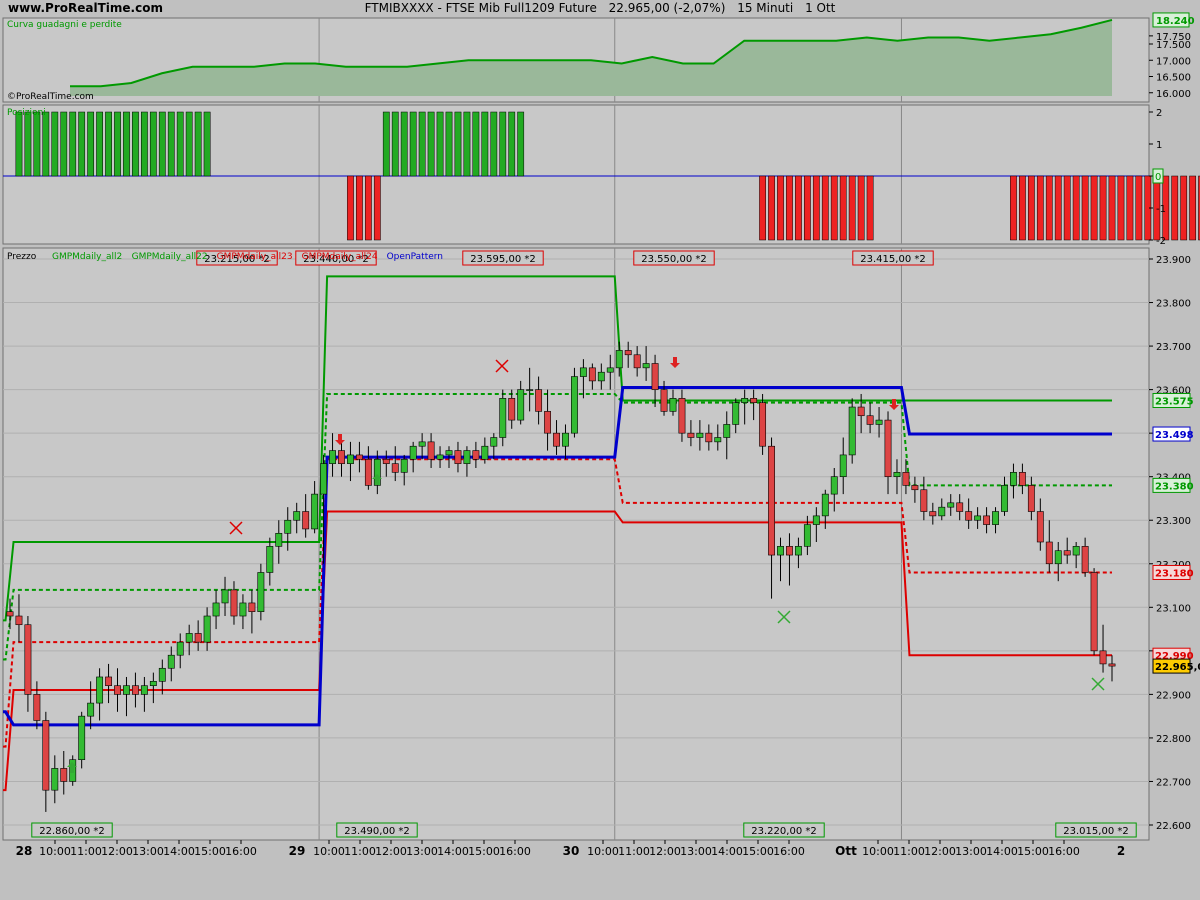  Describe the element at coordinates (1174, 435) in the screenshot. I see `price-tag-label: 23.498` at that location.